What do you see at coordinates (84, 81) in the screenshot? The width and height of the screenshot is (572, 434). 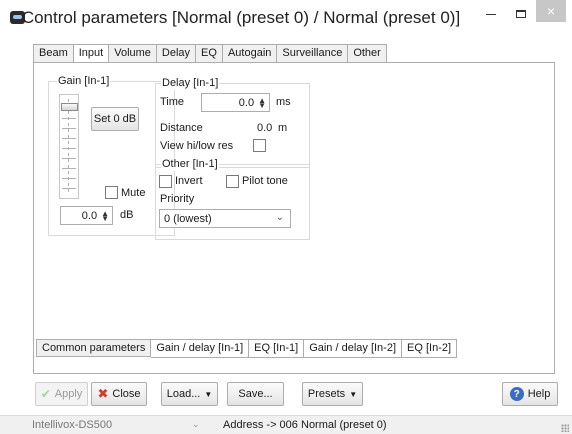 I see `gain-group-label: Gain [In-1]` at bounding box center [84, 81].